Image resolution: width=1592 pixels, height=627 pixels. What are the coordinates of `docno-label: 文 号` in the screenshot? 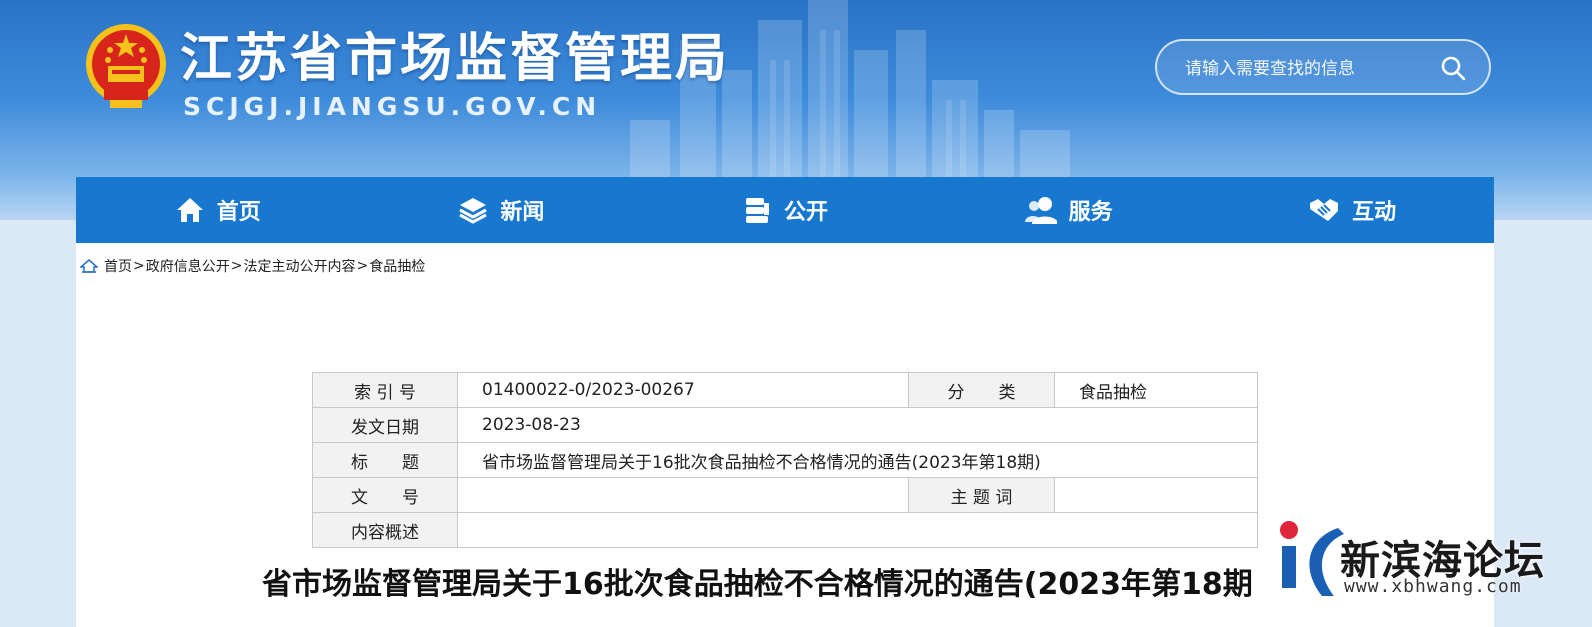 It's located at (385, 495).